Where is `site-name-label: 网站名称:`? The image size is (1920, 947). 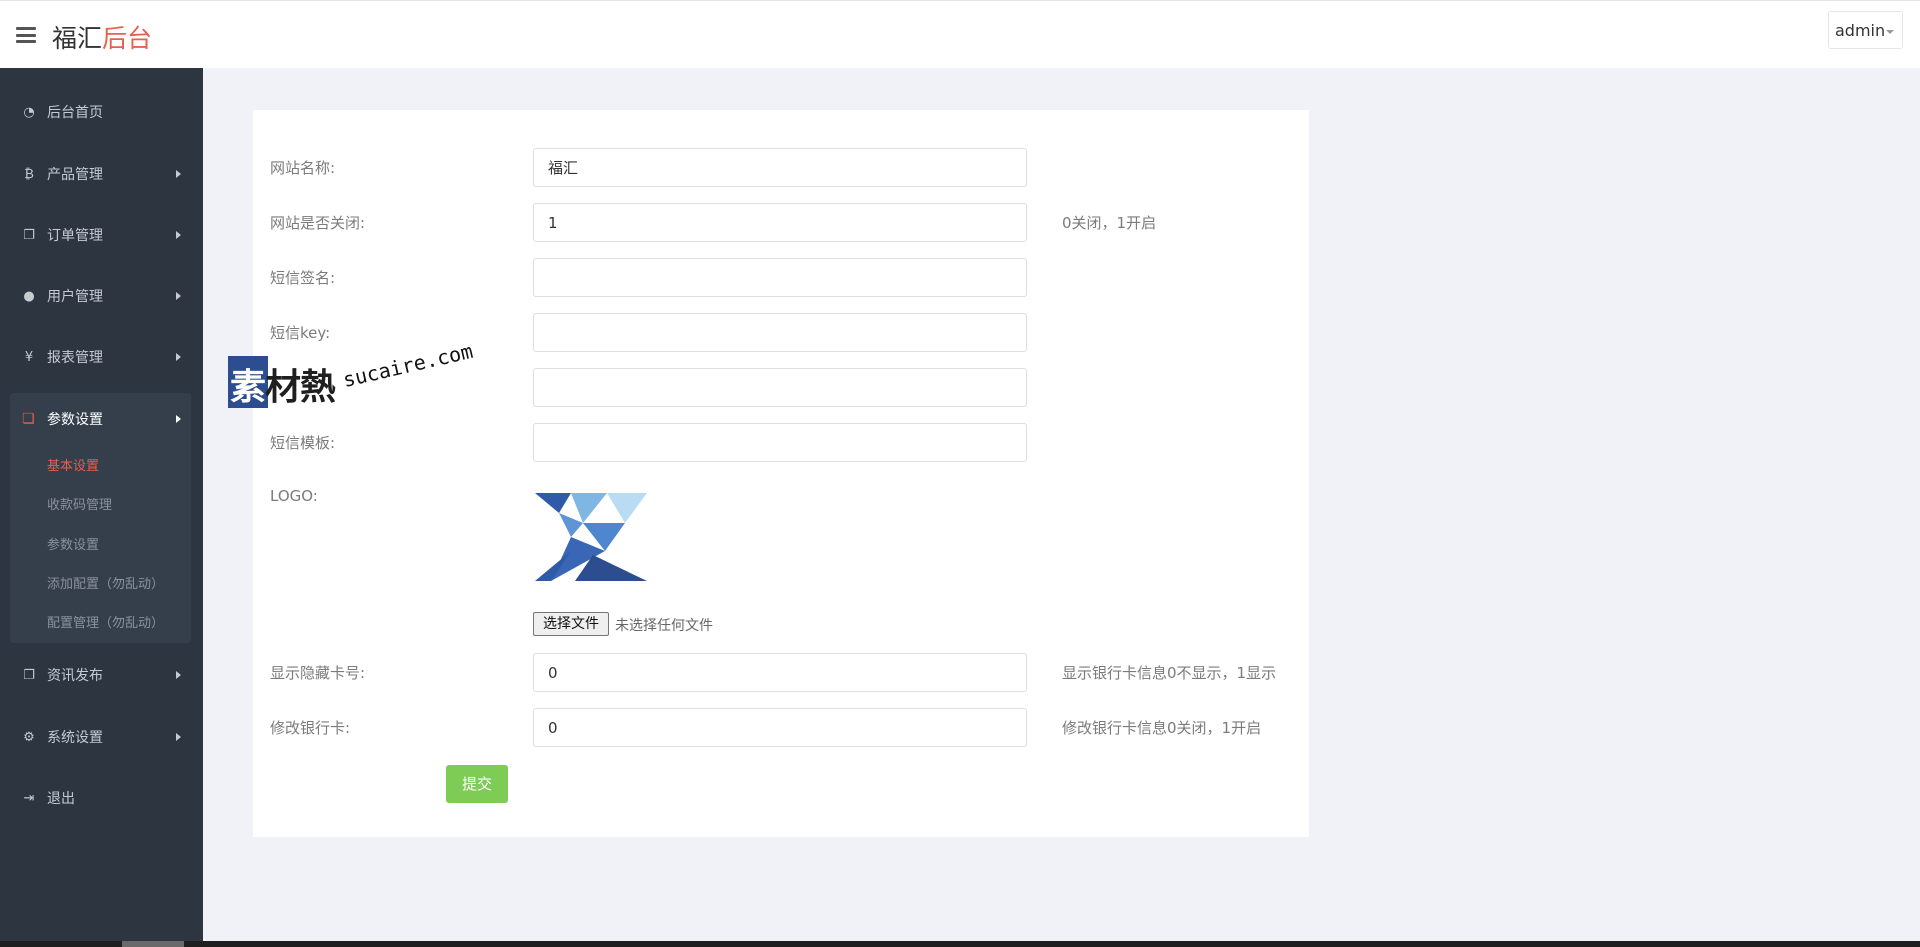
site-name-label: 网站名称: is located at coordinates (303, 168).